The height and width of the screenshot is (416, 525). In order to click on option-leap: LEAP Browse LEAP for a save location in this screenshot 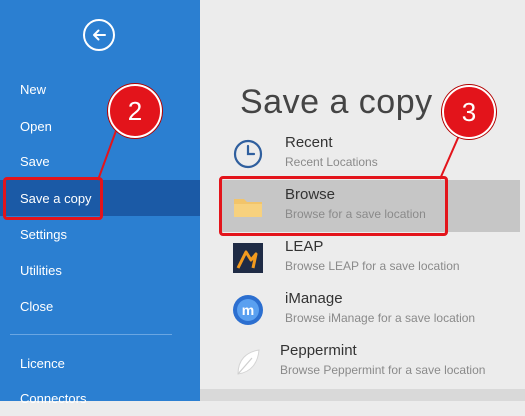, I will do `click(372, 258)`.